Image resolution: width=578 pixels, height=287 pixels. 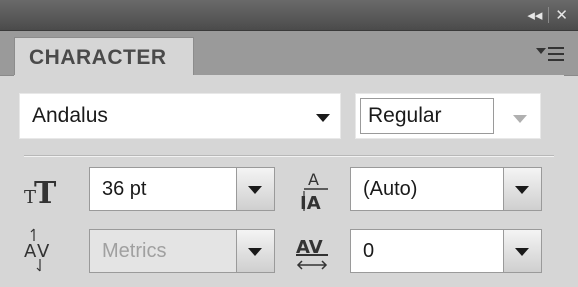 I want to click on panel-menu-icon, so click(x=551, y=54).